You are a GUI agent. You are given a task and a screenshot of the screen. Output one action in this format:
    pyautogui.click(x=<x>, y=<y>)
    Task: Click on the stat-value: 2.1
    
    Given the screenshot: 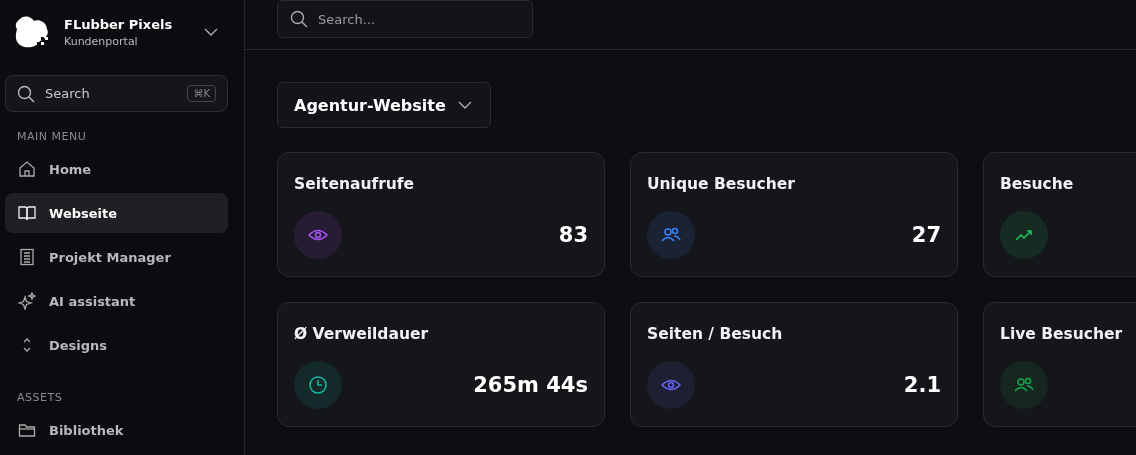 What is the action you would take?
    pyautogui.click(x=922, y=385)
    